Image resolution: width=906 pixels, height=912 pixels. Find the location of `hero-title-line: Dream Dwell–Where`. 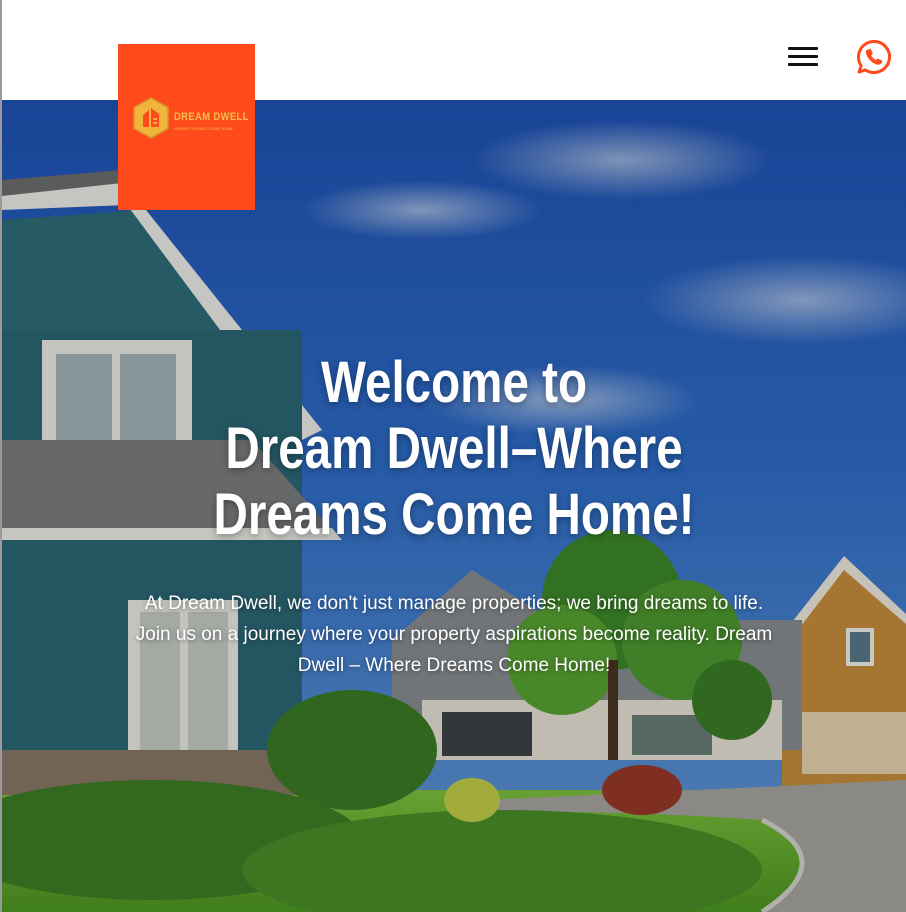

hero-title-line: Dream Dwell–Where is located at coordinates (454, 448).